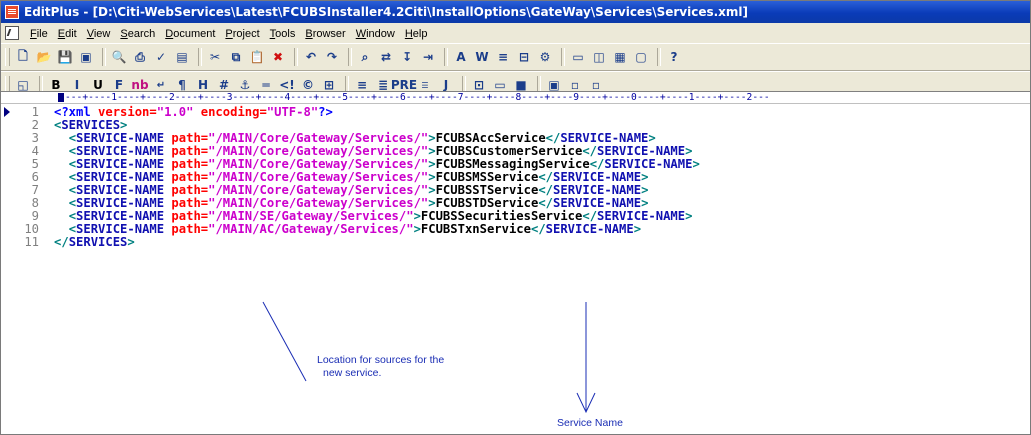  Describe the element at coordinates (311, 57) in the screenshot. I see `undo-icon: ↶` at that location.